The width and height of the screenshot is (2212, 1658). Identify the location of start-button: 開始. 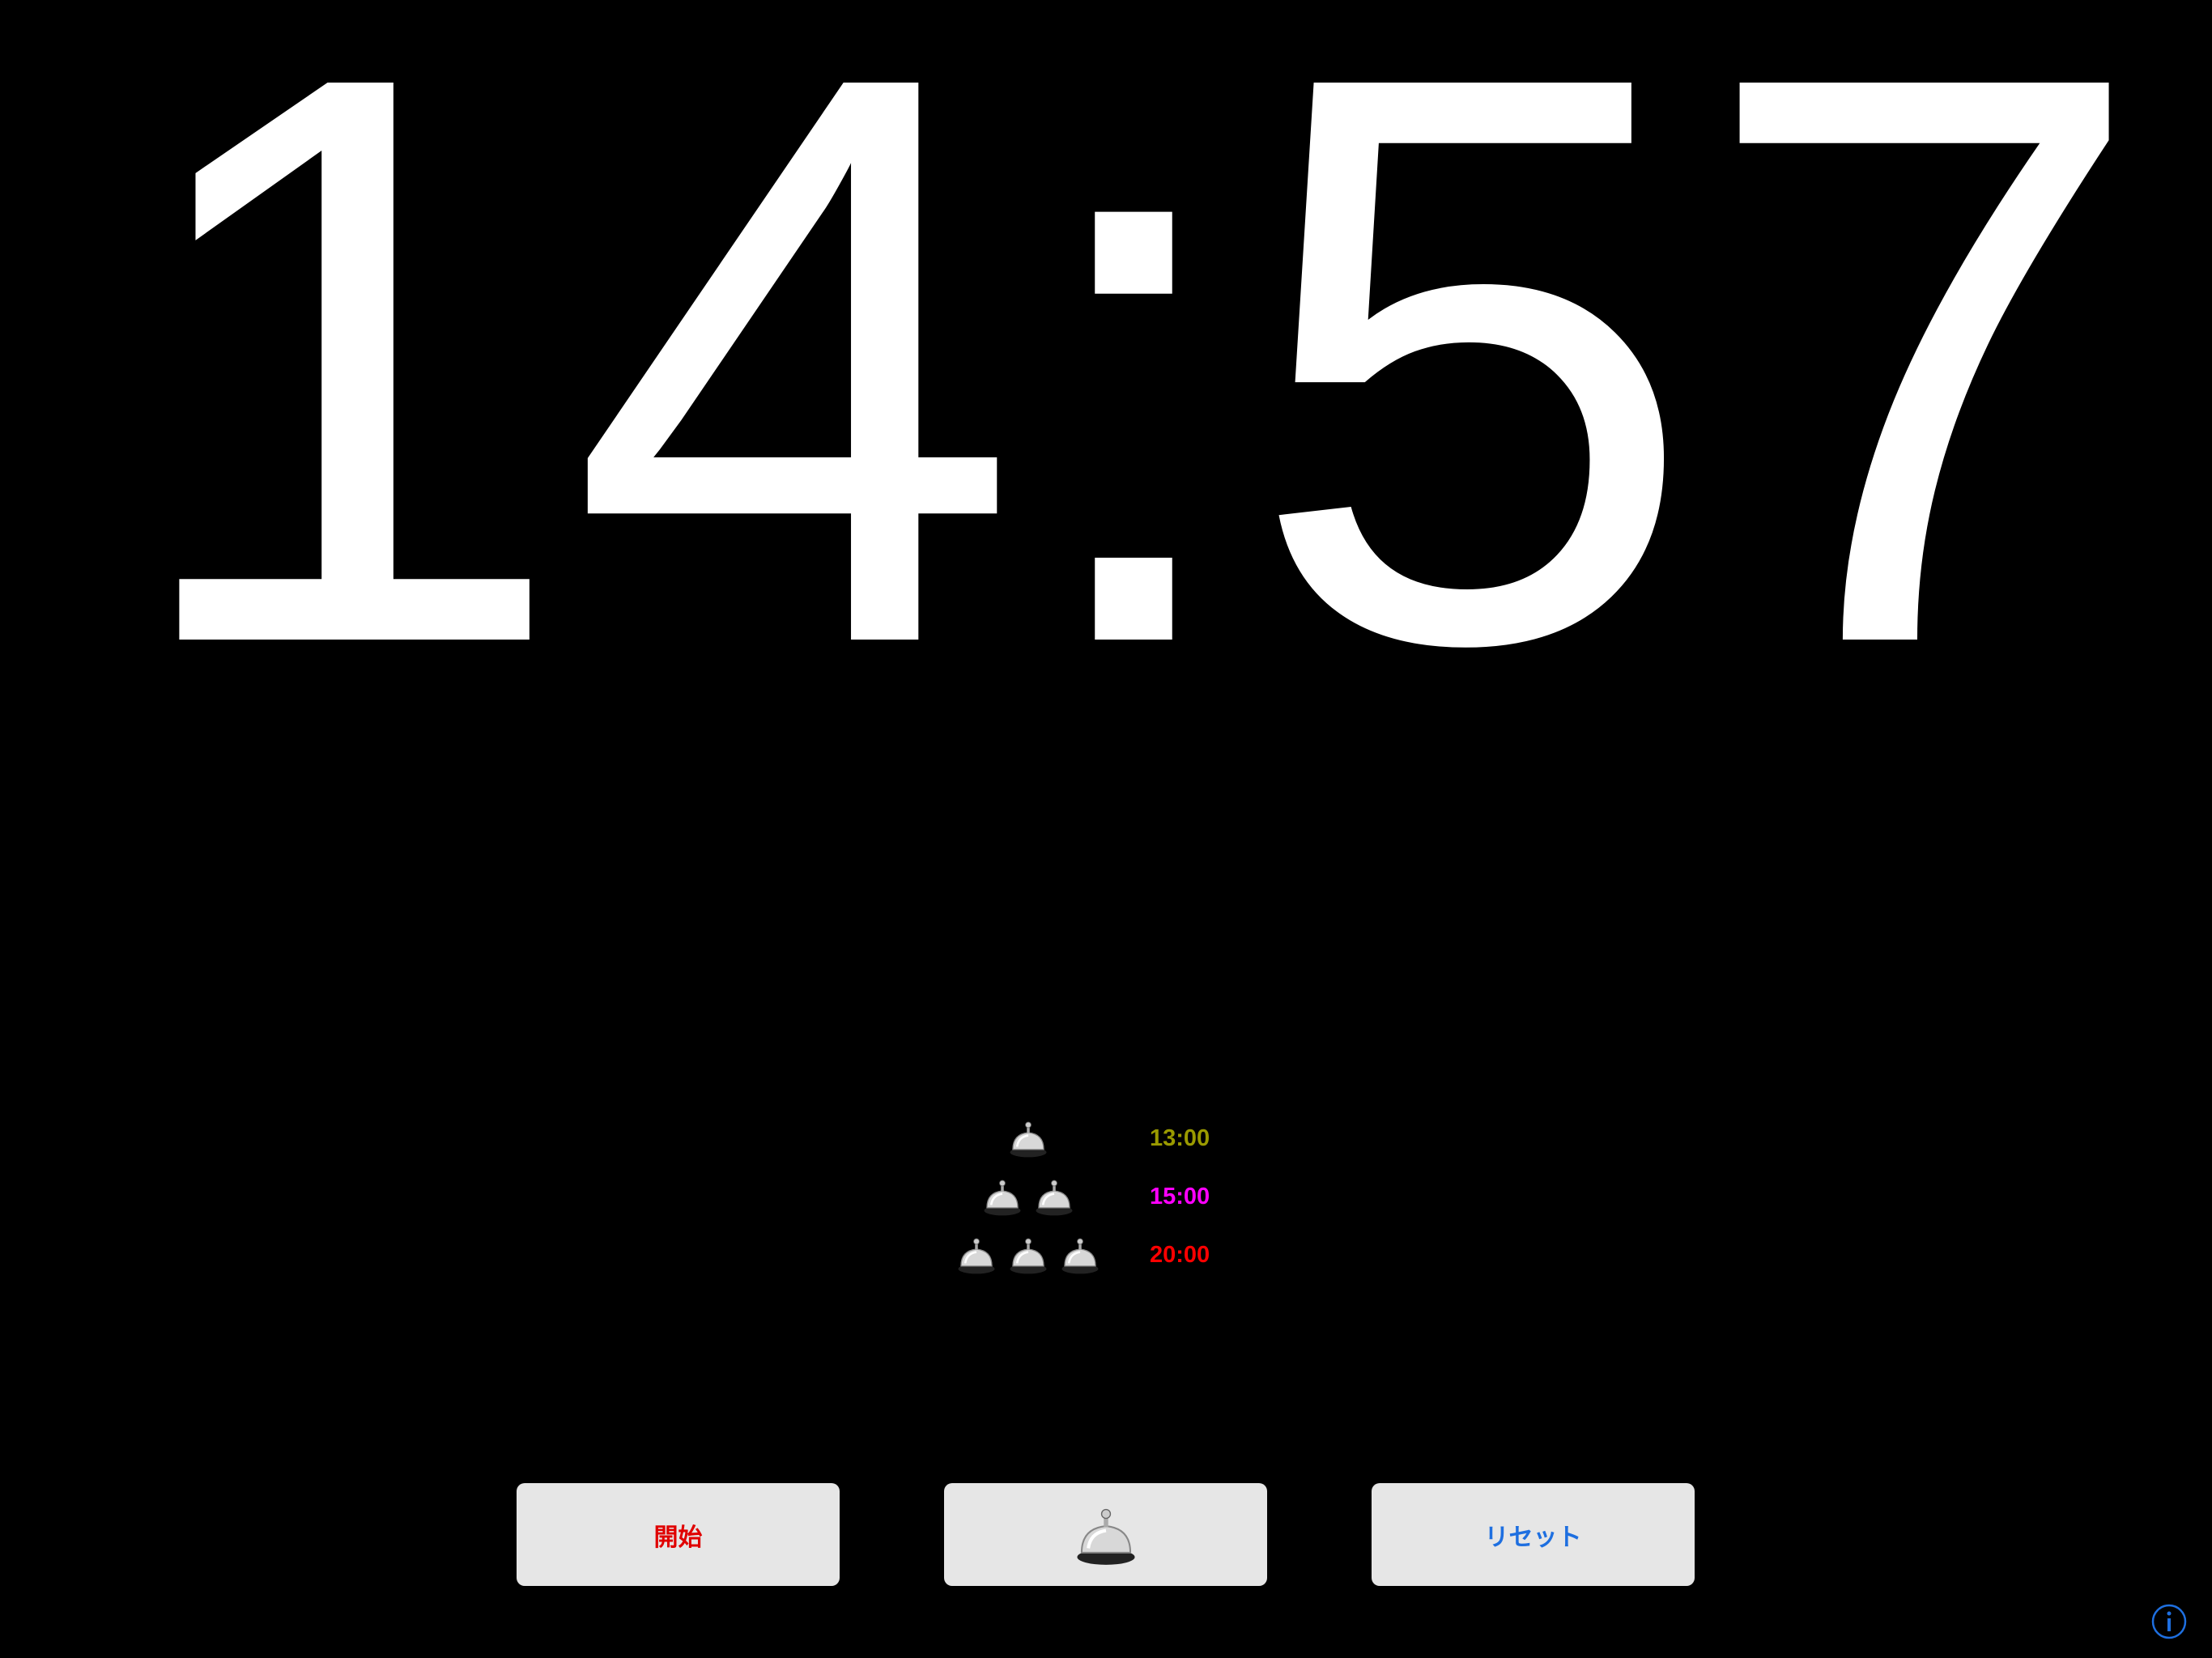
(678, 1534).